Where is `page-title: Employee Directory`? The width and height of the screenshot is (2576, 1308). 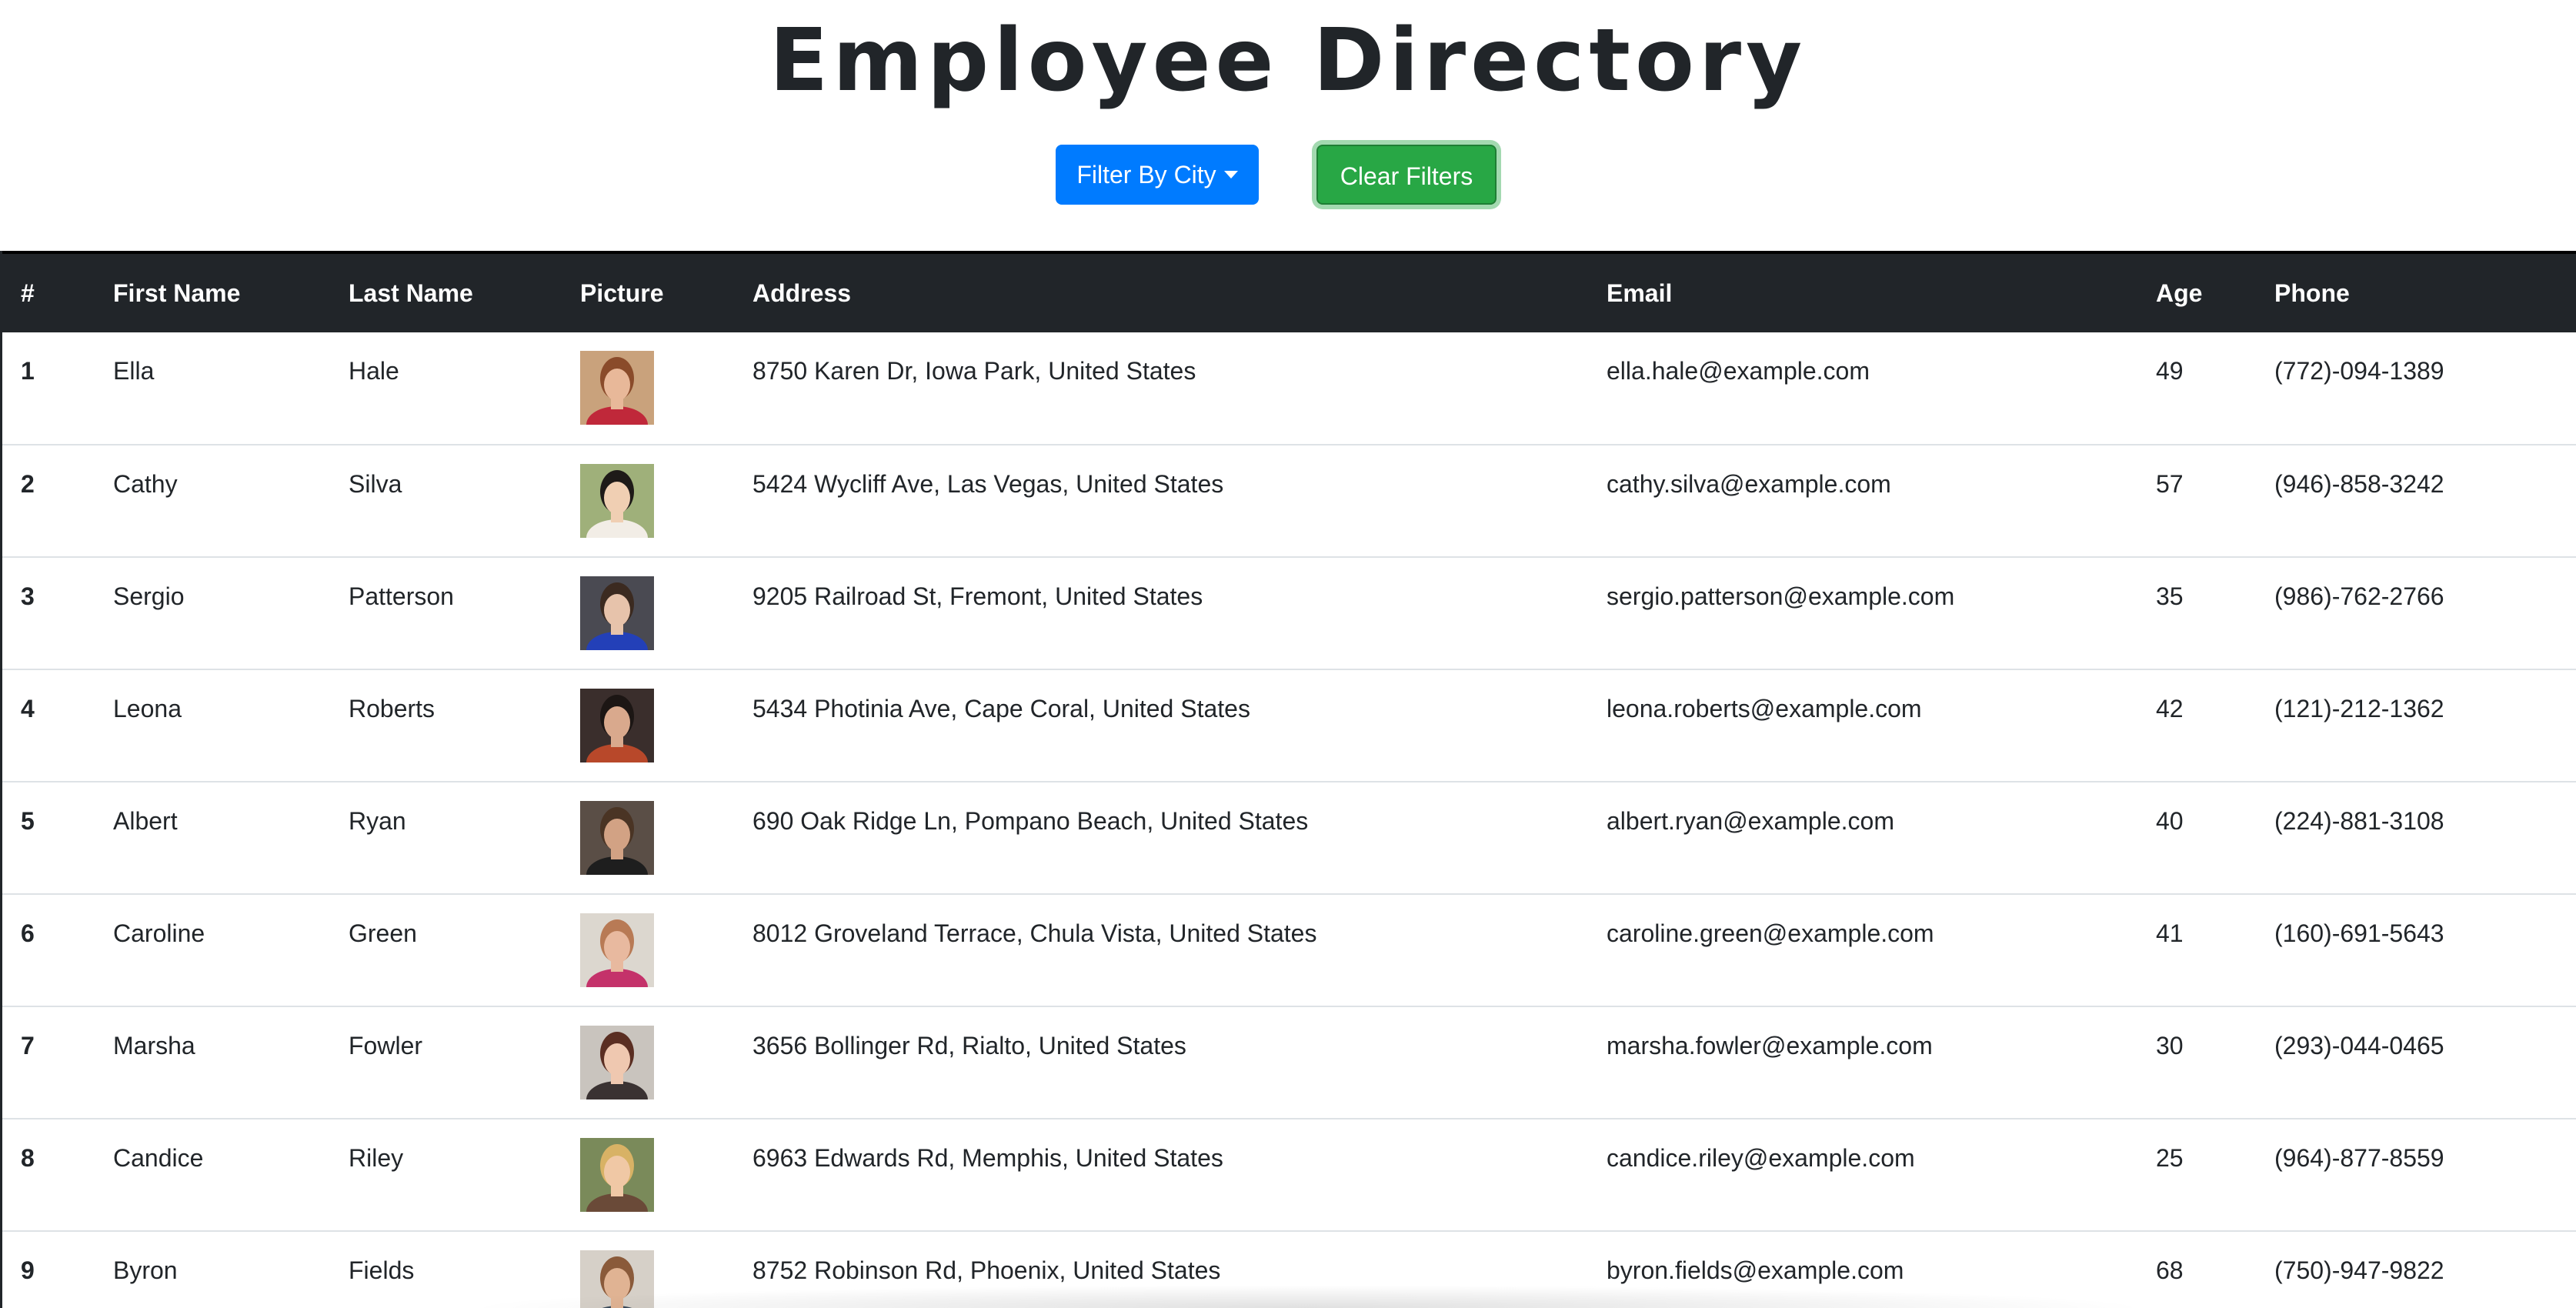 page-title: Employee Directory is located at coordinates (1288, 61).